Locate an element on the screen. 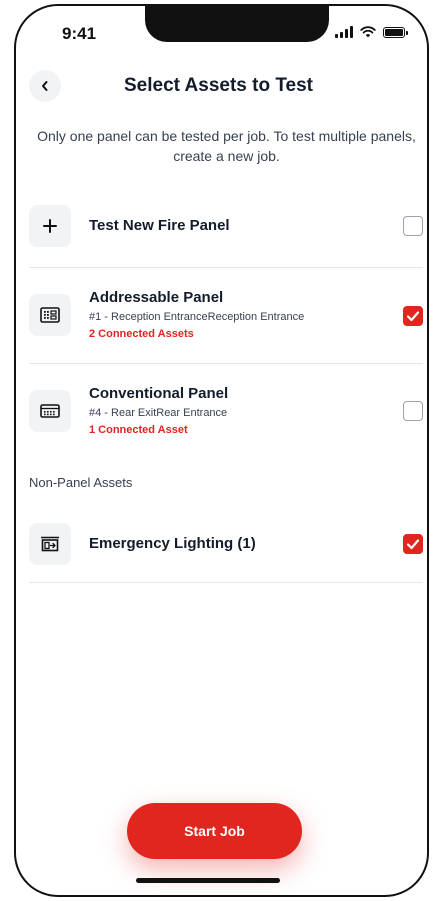  wifi-icon is located at coordinates (368, 32).